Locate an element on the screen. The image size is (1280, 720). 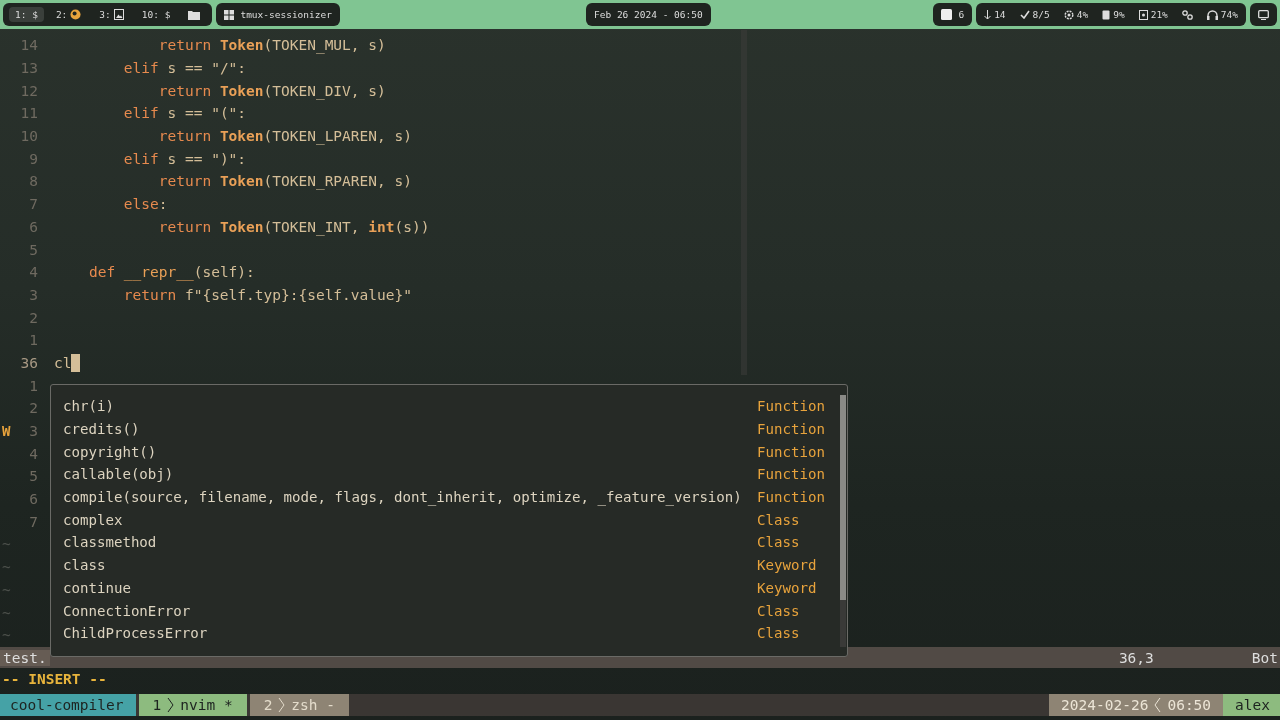
completion-item: callable(obj) Function is located at coordinates (446, 474).